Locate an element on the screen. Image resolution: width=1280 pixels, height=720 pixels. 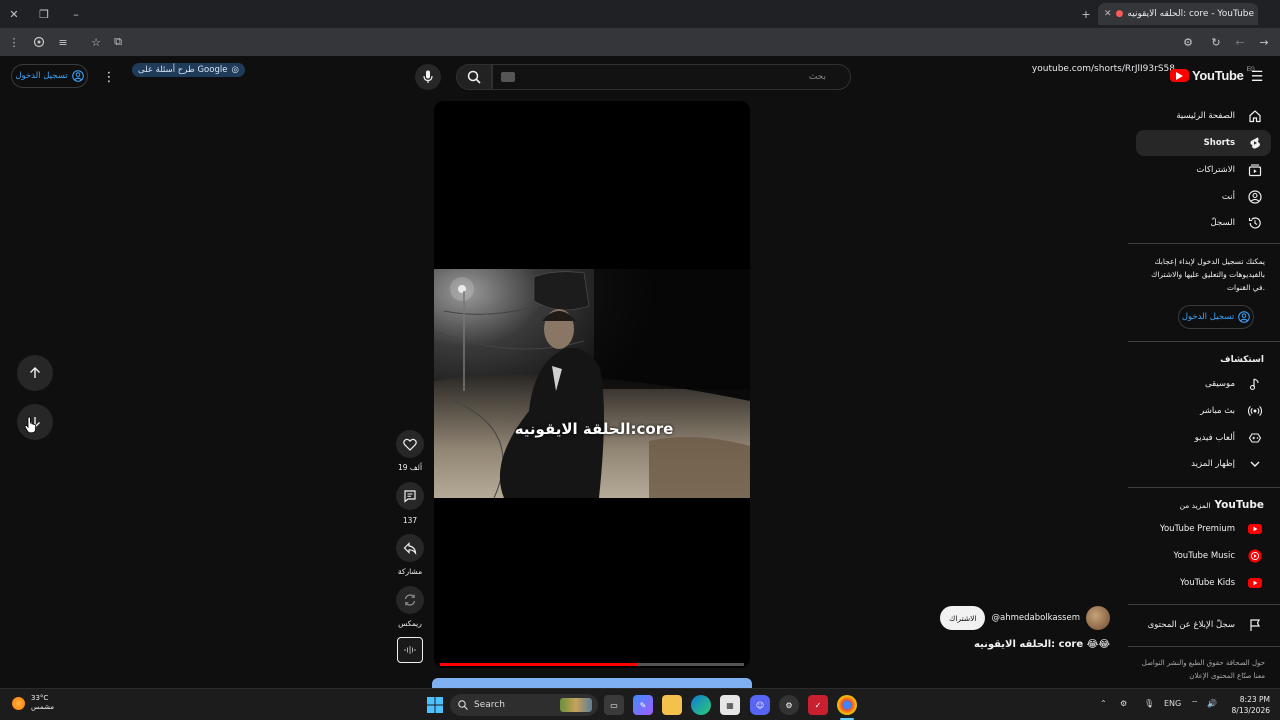
sidebar-item-home: الصفحة الرئيسية is located at coordinates (1203, 116).